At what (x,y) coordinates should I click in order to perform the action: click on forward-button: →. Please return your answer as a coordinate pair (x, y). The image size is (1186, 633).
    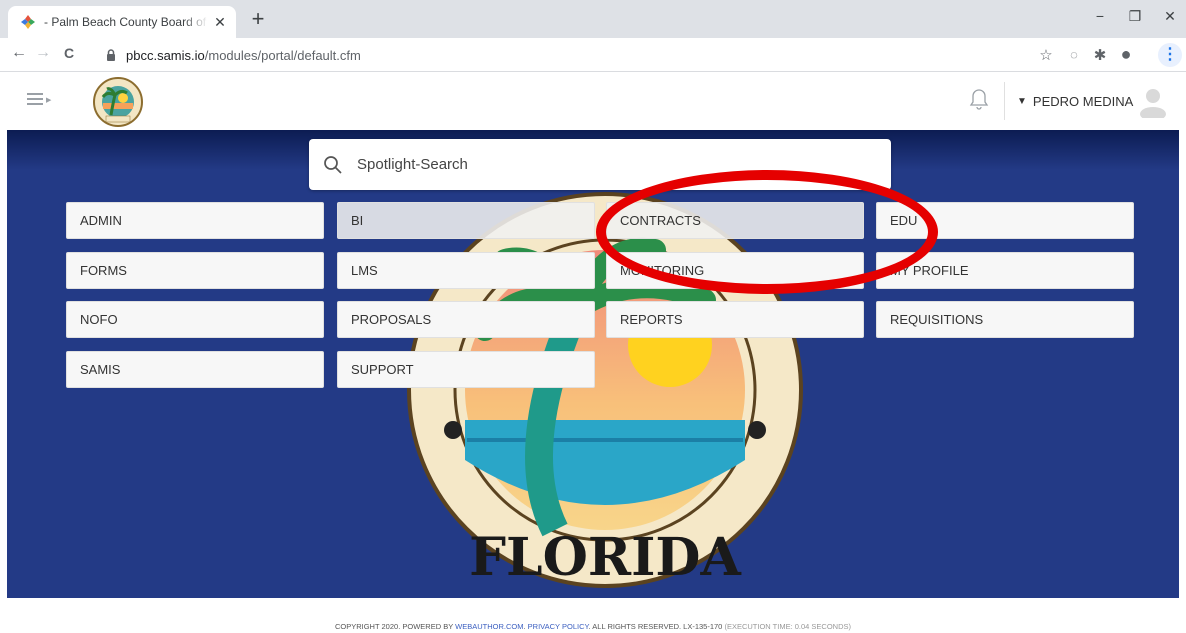
    Looking at the image, I should click on (43, 53).